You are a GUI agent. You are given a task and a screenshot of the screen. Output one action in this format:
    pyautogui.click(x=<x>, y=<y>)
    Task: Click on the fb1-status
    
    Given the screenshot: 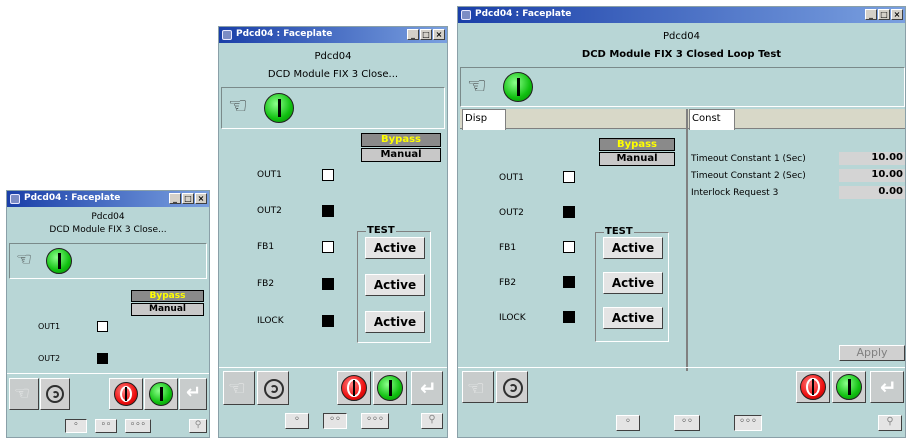 What is the action you would take?
    pyautogui.click(x=569, y=247)
    